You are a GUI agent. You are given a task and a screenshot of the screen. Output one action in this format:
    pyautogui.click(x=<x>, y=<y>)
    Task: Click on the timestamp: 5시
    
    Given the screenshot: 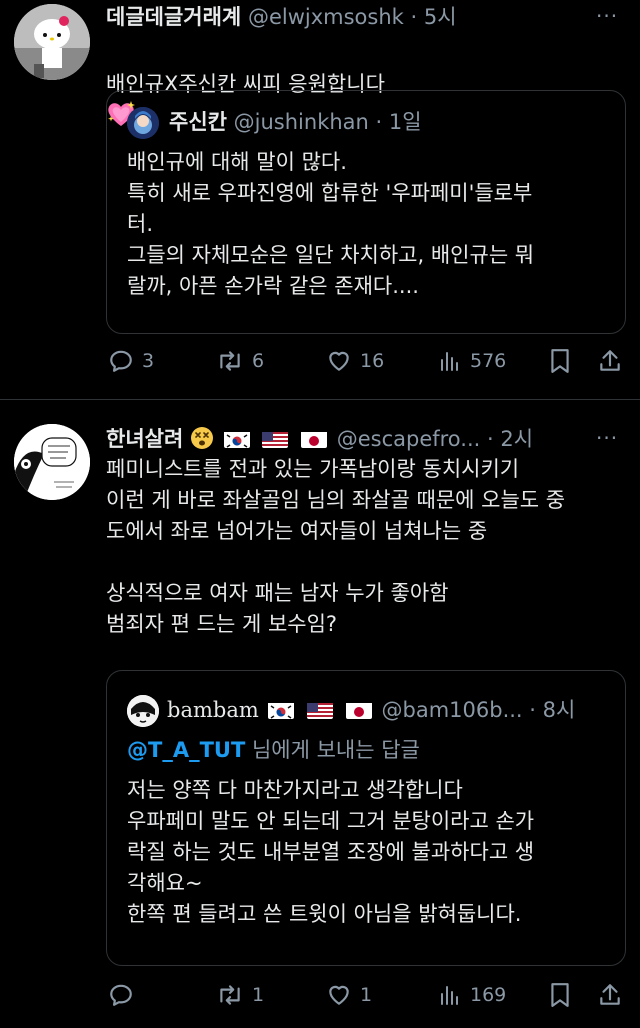 What is the action you would take?
    pyautogui.click(x=440, y=17)
    